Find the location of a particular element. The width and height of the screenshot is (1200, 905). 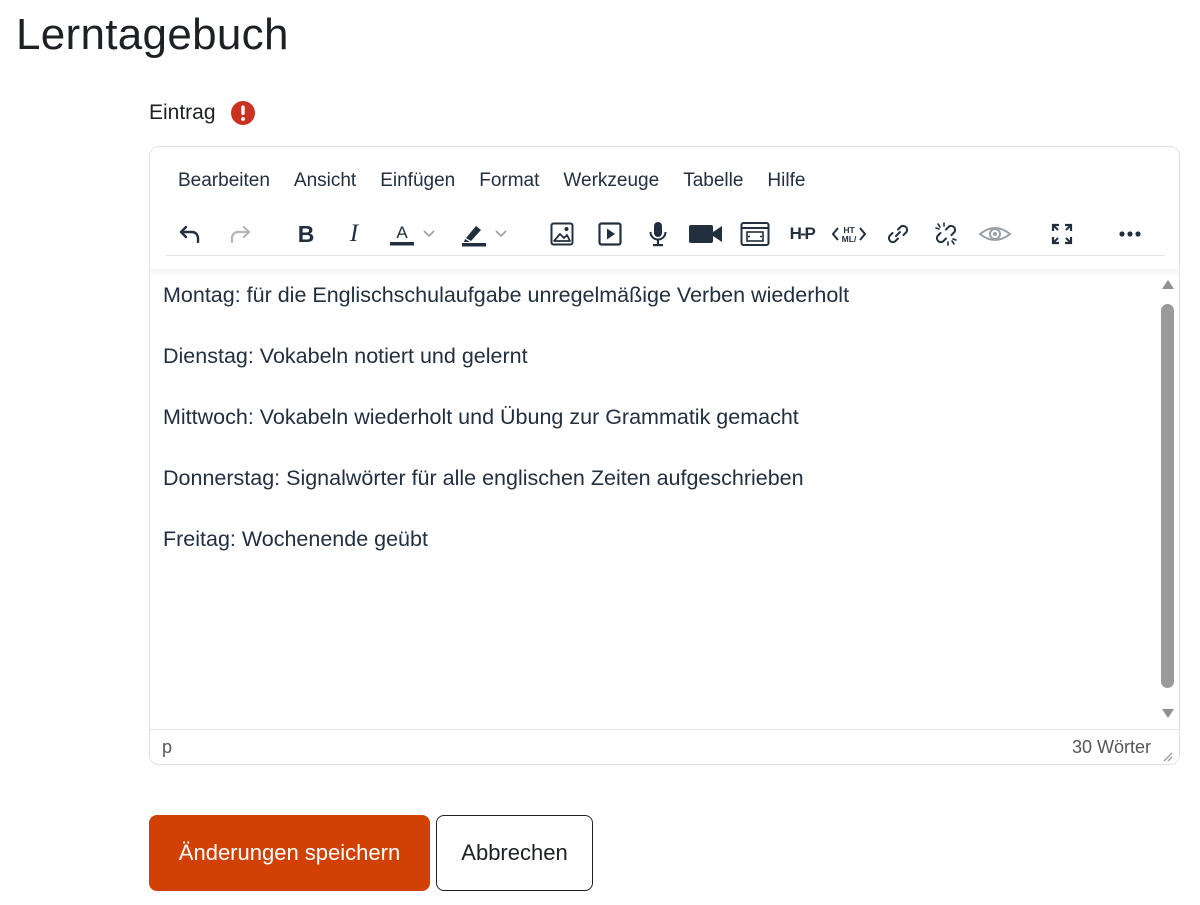

editor-statusbar: p 30 Wörter is located at coordinates (664, 746).